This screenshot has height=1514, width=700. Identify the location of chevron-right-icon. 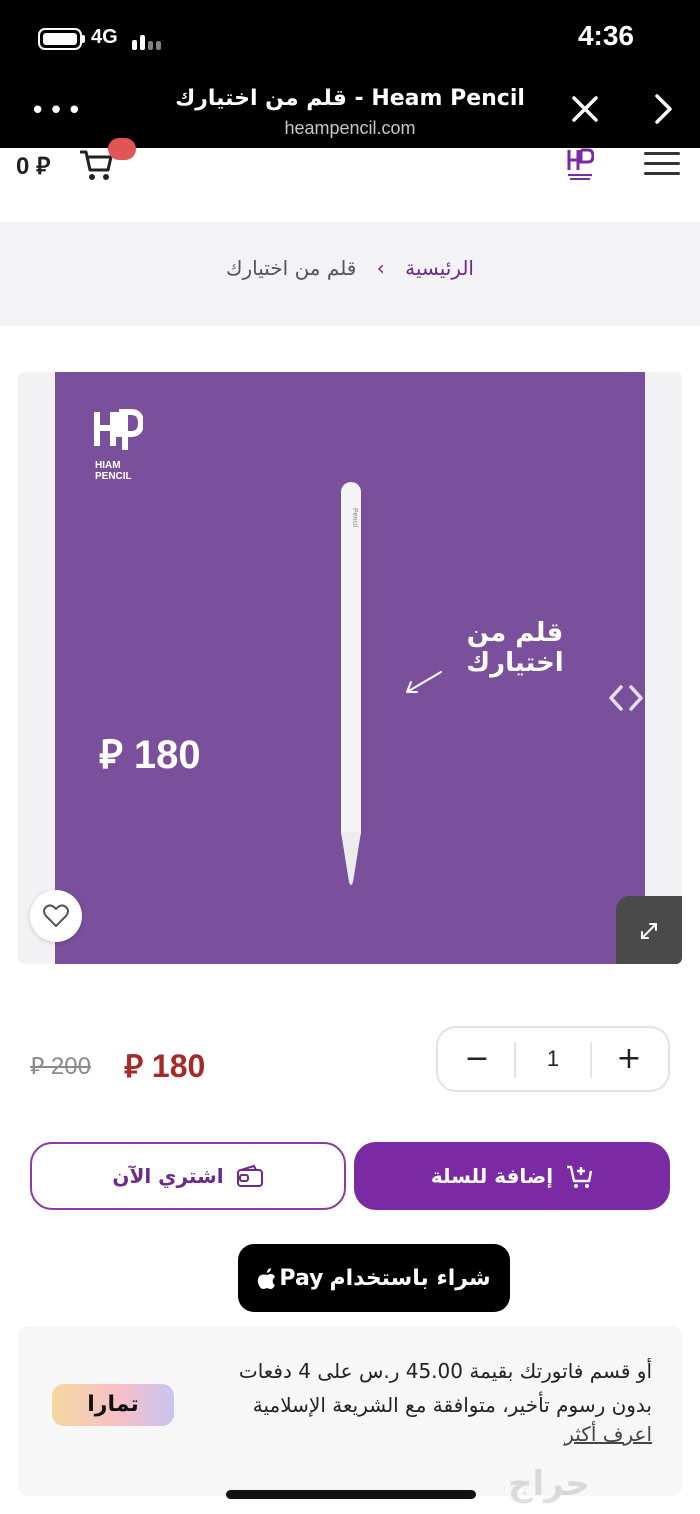
(663, 109).